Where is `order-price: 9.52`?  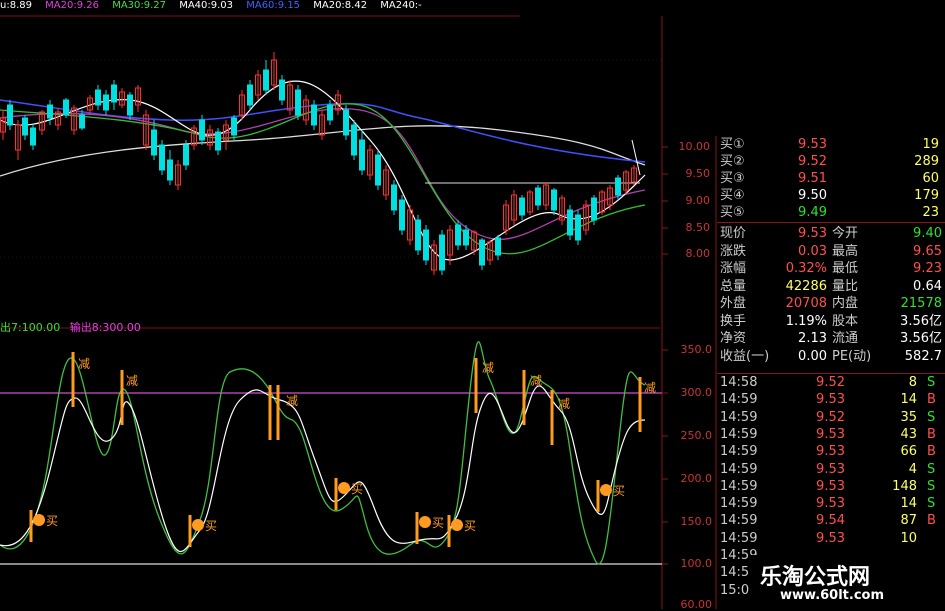
order-price: 9.52 is located at coordinates (812, 161).